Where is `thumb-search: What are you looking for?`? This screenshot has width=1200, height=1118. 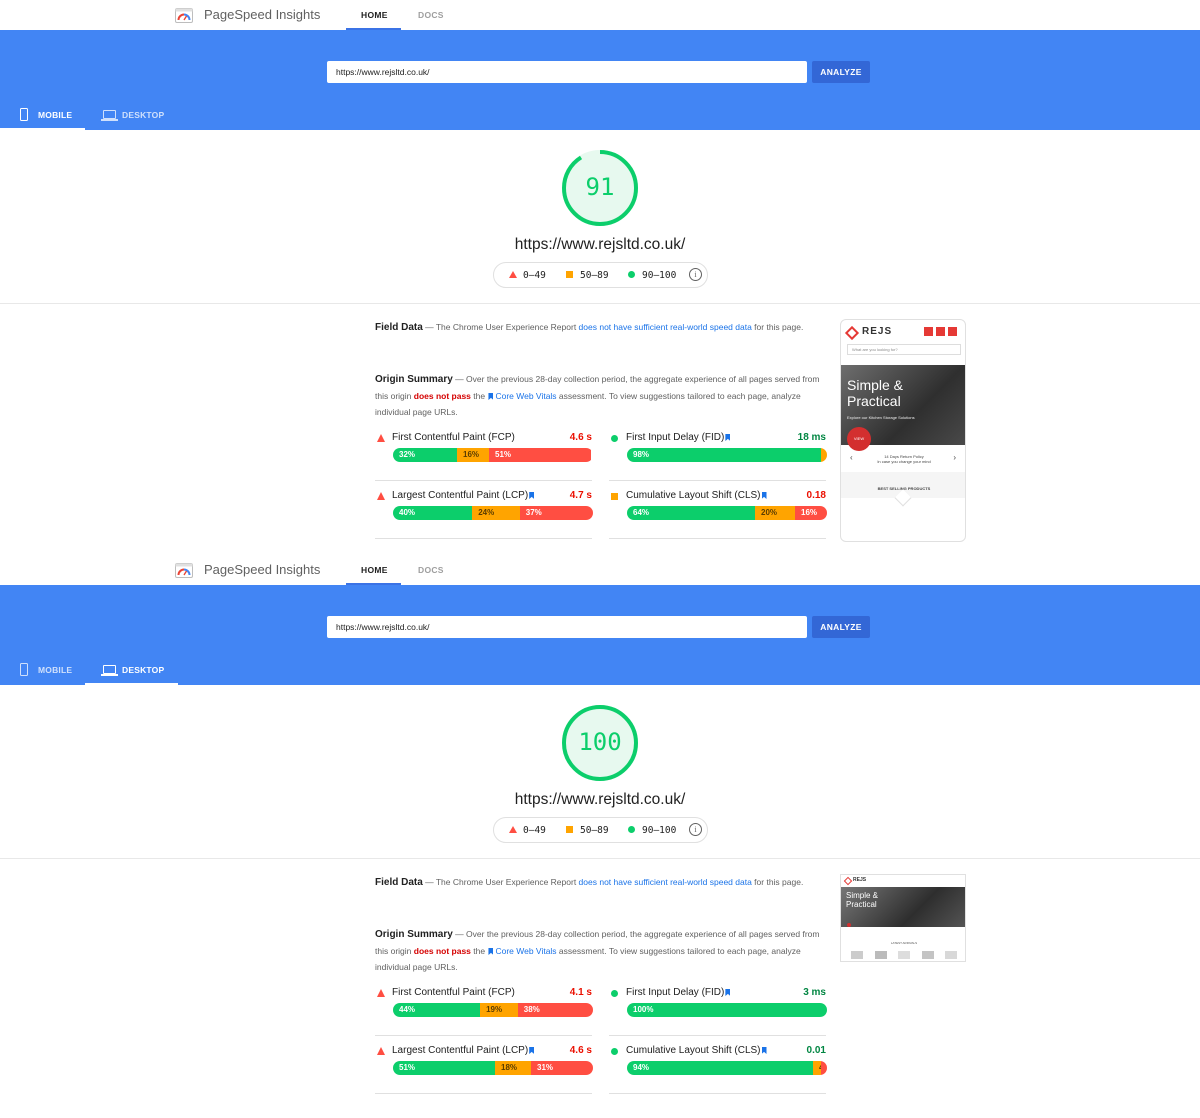
thumb-search: What are you looking for? is located at coordinates (904, 349).